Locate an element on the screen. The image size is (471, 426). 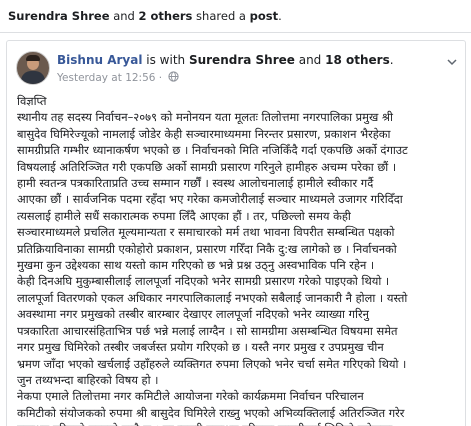
tagged-person-link: Surendra Shree is located at coordinates (242, 60).